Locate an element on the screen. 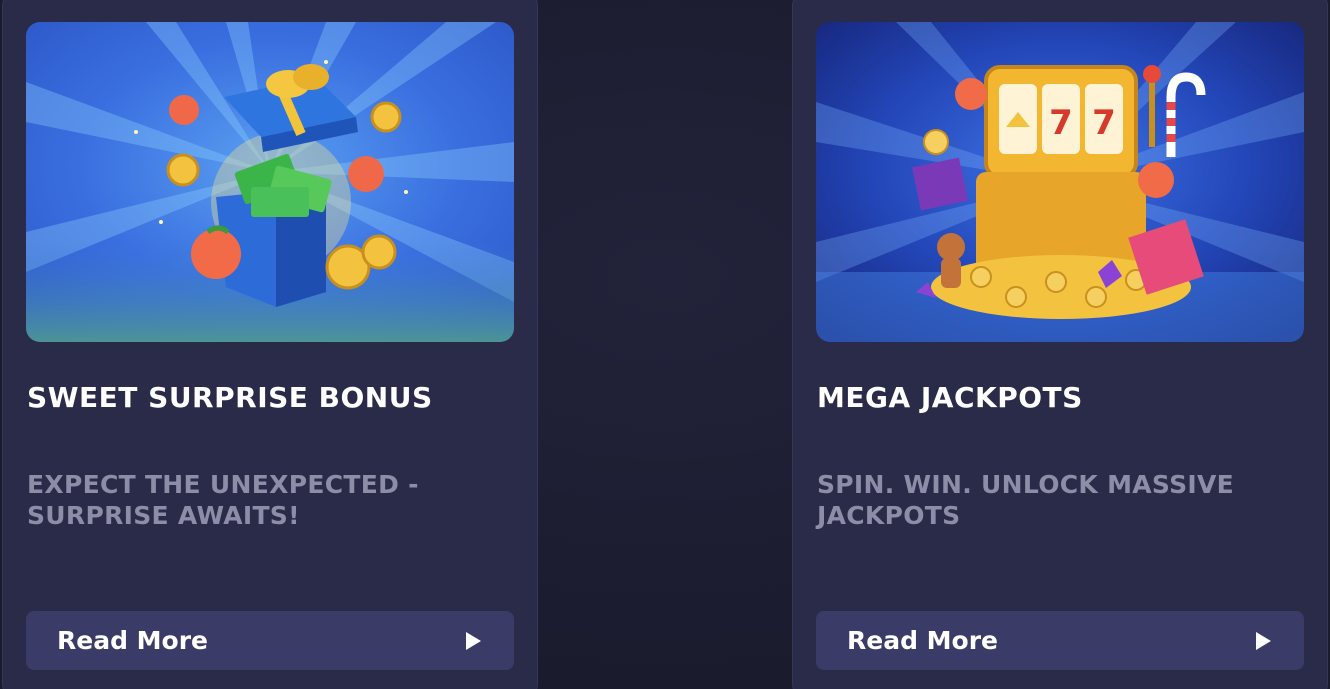  card-title: SWEET SURPRISE BONUS is located at coordinates (230, 397).